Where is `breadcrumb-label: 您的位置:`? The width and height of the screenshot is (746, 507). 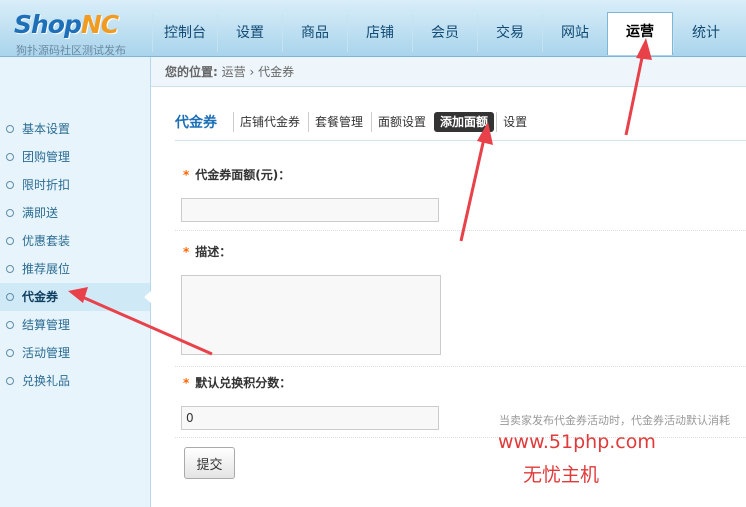
breadcrumb-label: 您的位置: is located at coordinates (191, 72).